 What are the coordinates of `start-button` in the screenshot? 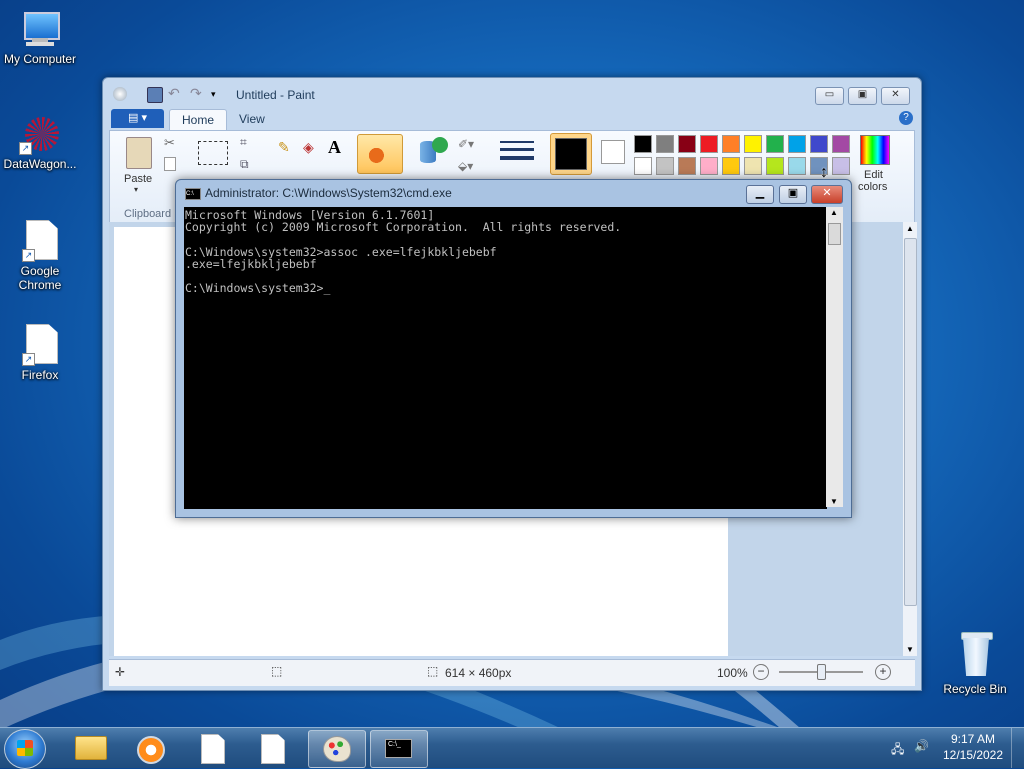 It's located at (25, 749).